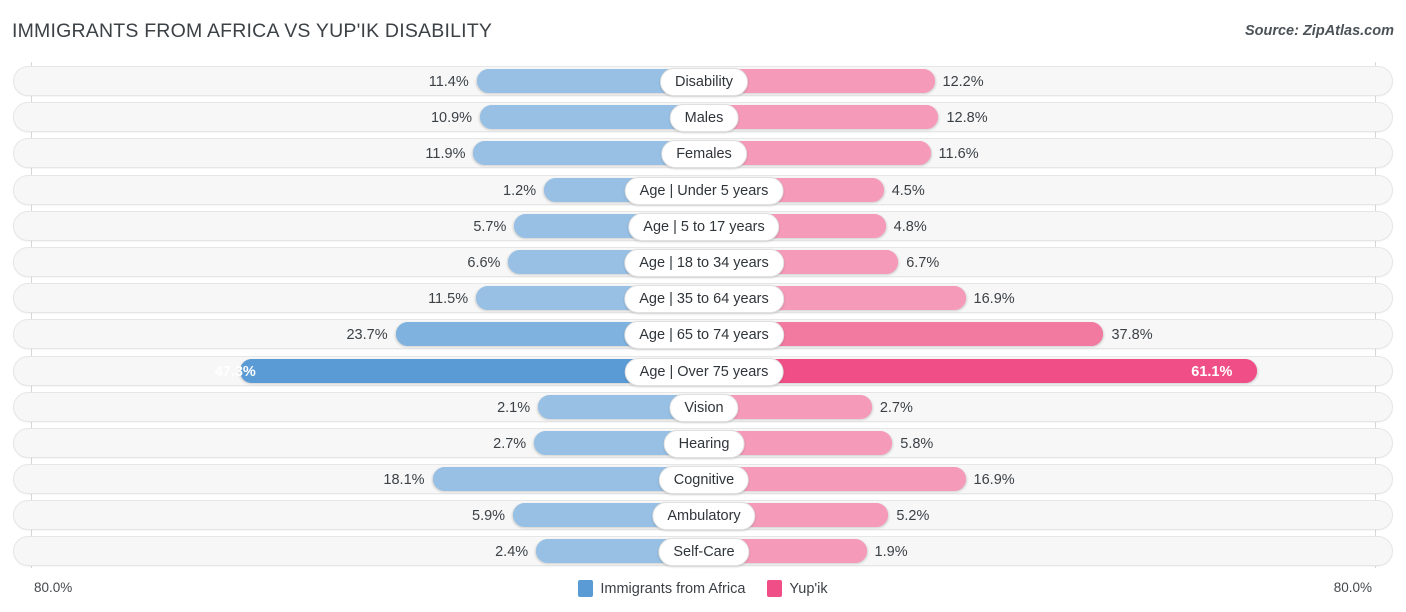 This screenshot has height=612, width=1406. I want to click on chart-row: 1.2% 4.5% Age | Under 5 years, so click(703, 189).